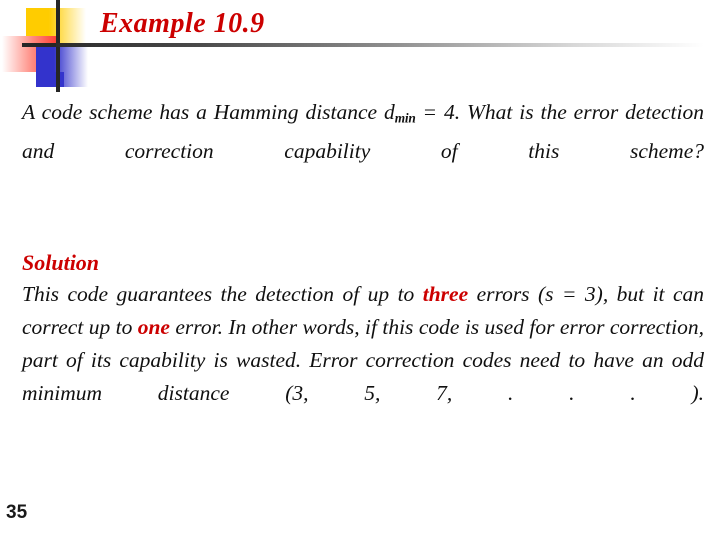 The height and width of the screenshot is (540, 720). What do you see at coordinates (380, 45) in the screenshot?
I see `title-divider` at bounding box center [380, 45].